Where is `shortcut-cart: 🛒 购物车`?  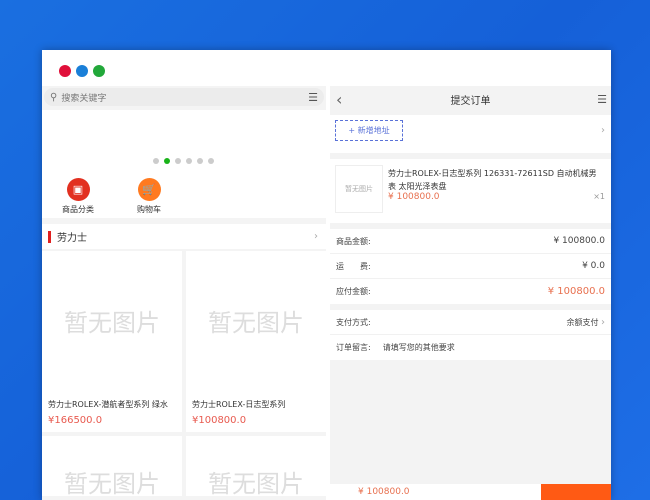
shortcut-cart: 🛒 购物车 is located at coordinates (149, 198).